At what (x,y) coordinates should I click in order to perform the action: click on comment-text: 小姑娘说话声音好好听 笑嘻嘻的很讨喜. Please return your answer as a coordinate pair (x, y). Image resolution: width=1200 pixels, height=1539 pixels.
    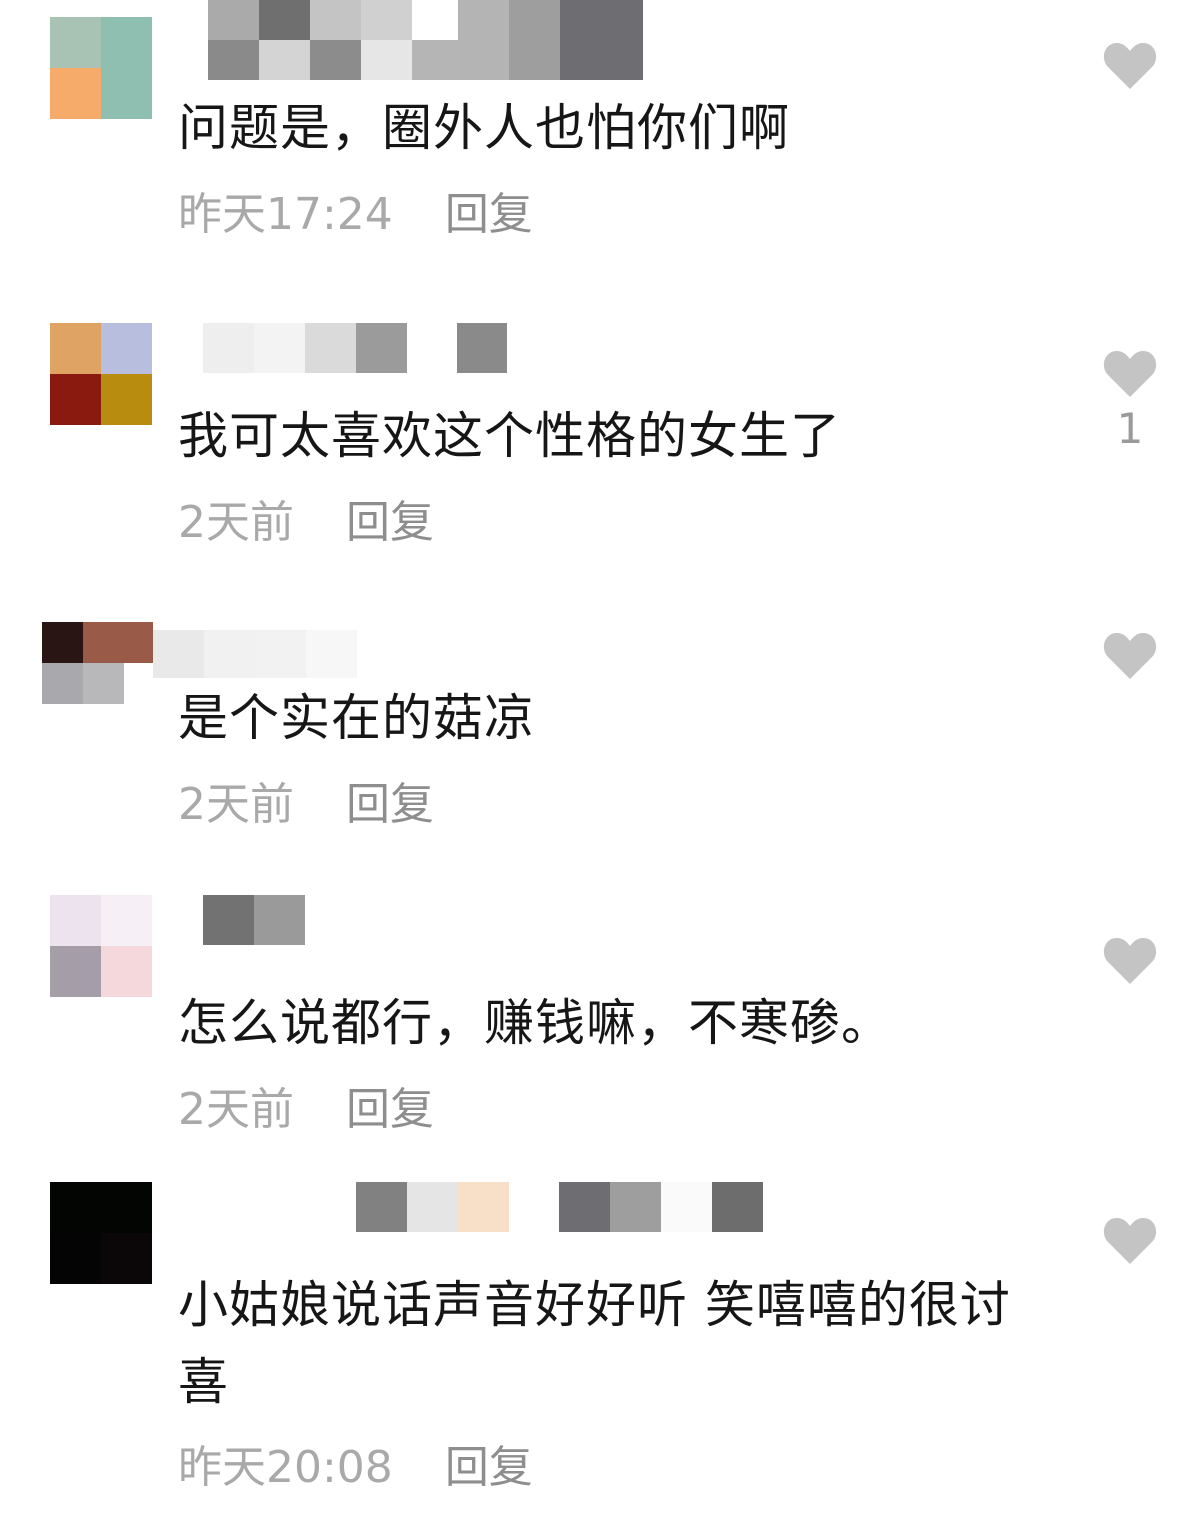
    Looking at the image, I should click on (594, 1343).